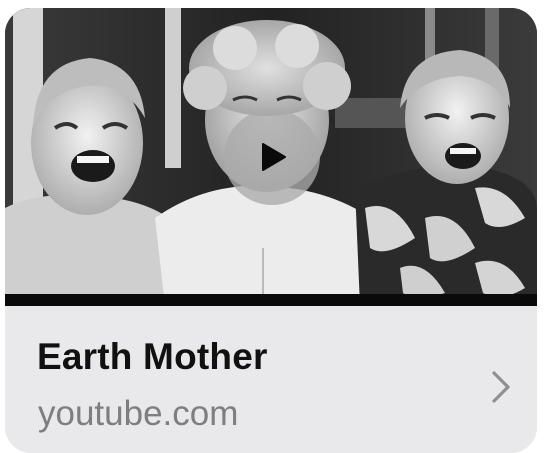 The height and width of the screenshot is (453, 558). I want to click on play-icon, so click(274, 157).